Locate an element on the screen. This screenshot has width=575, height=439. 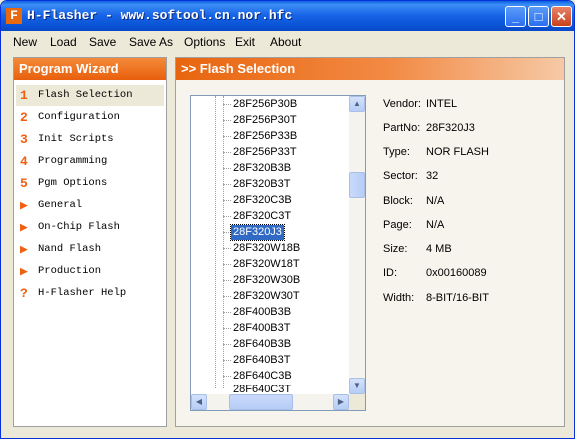
tree-item: 28F640B3T is located at coordinates (261, 360).